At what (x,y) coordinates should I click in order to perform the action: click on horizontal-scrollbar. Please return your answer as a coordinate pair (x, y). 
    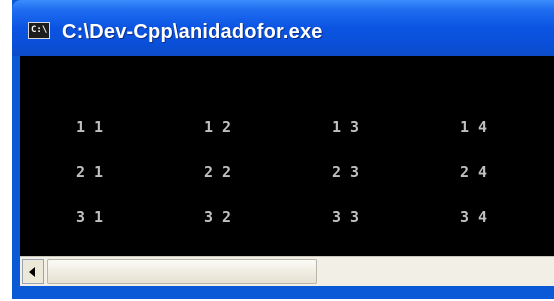
    Looking at the image, I should click on (287, 271).